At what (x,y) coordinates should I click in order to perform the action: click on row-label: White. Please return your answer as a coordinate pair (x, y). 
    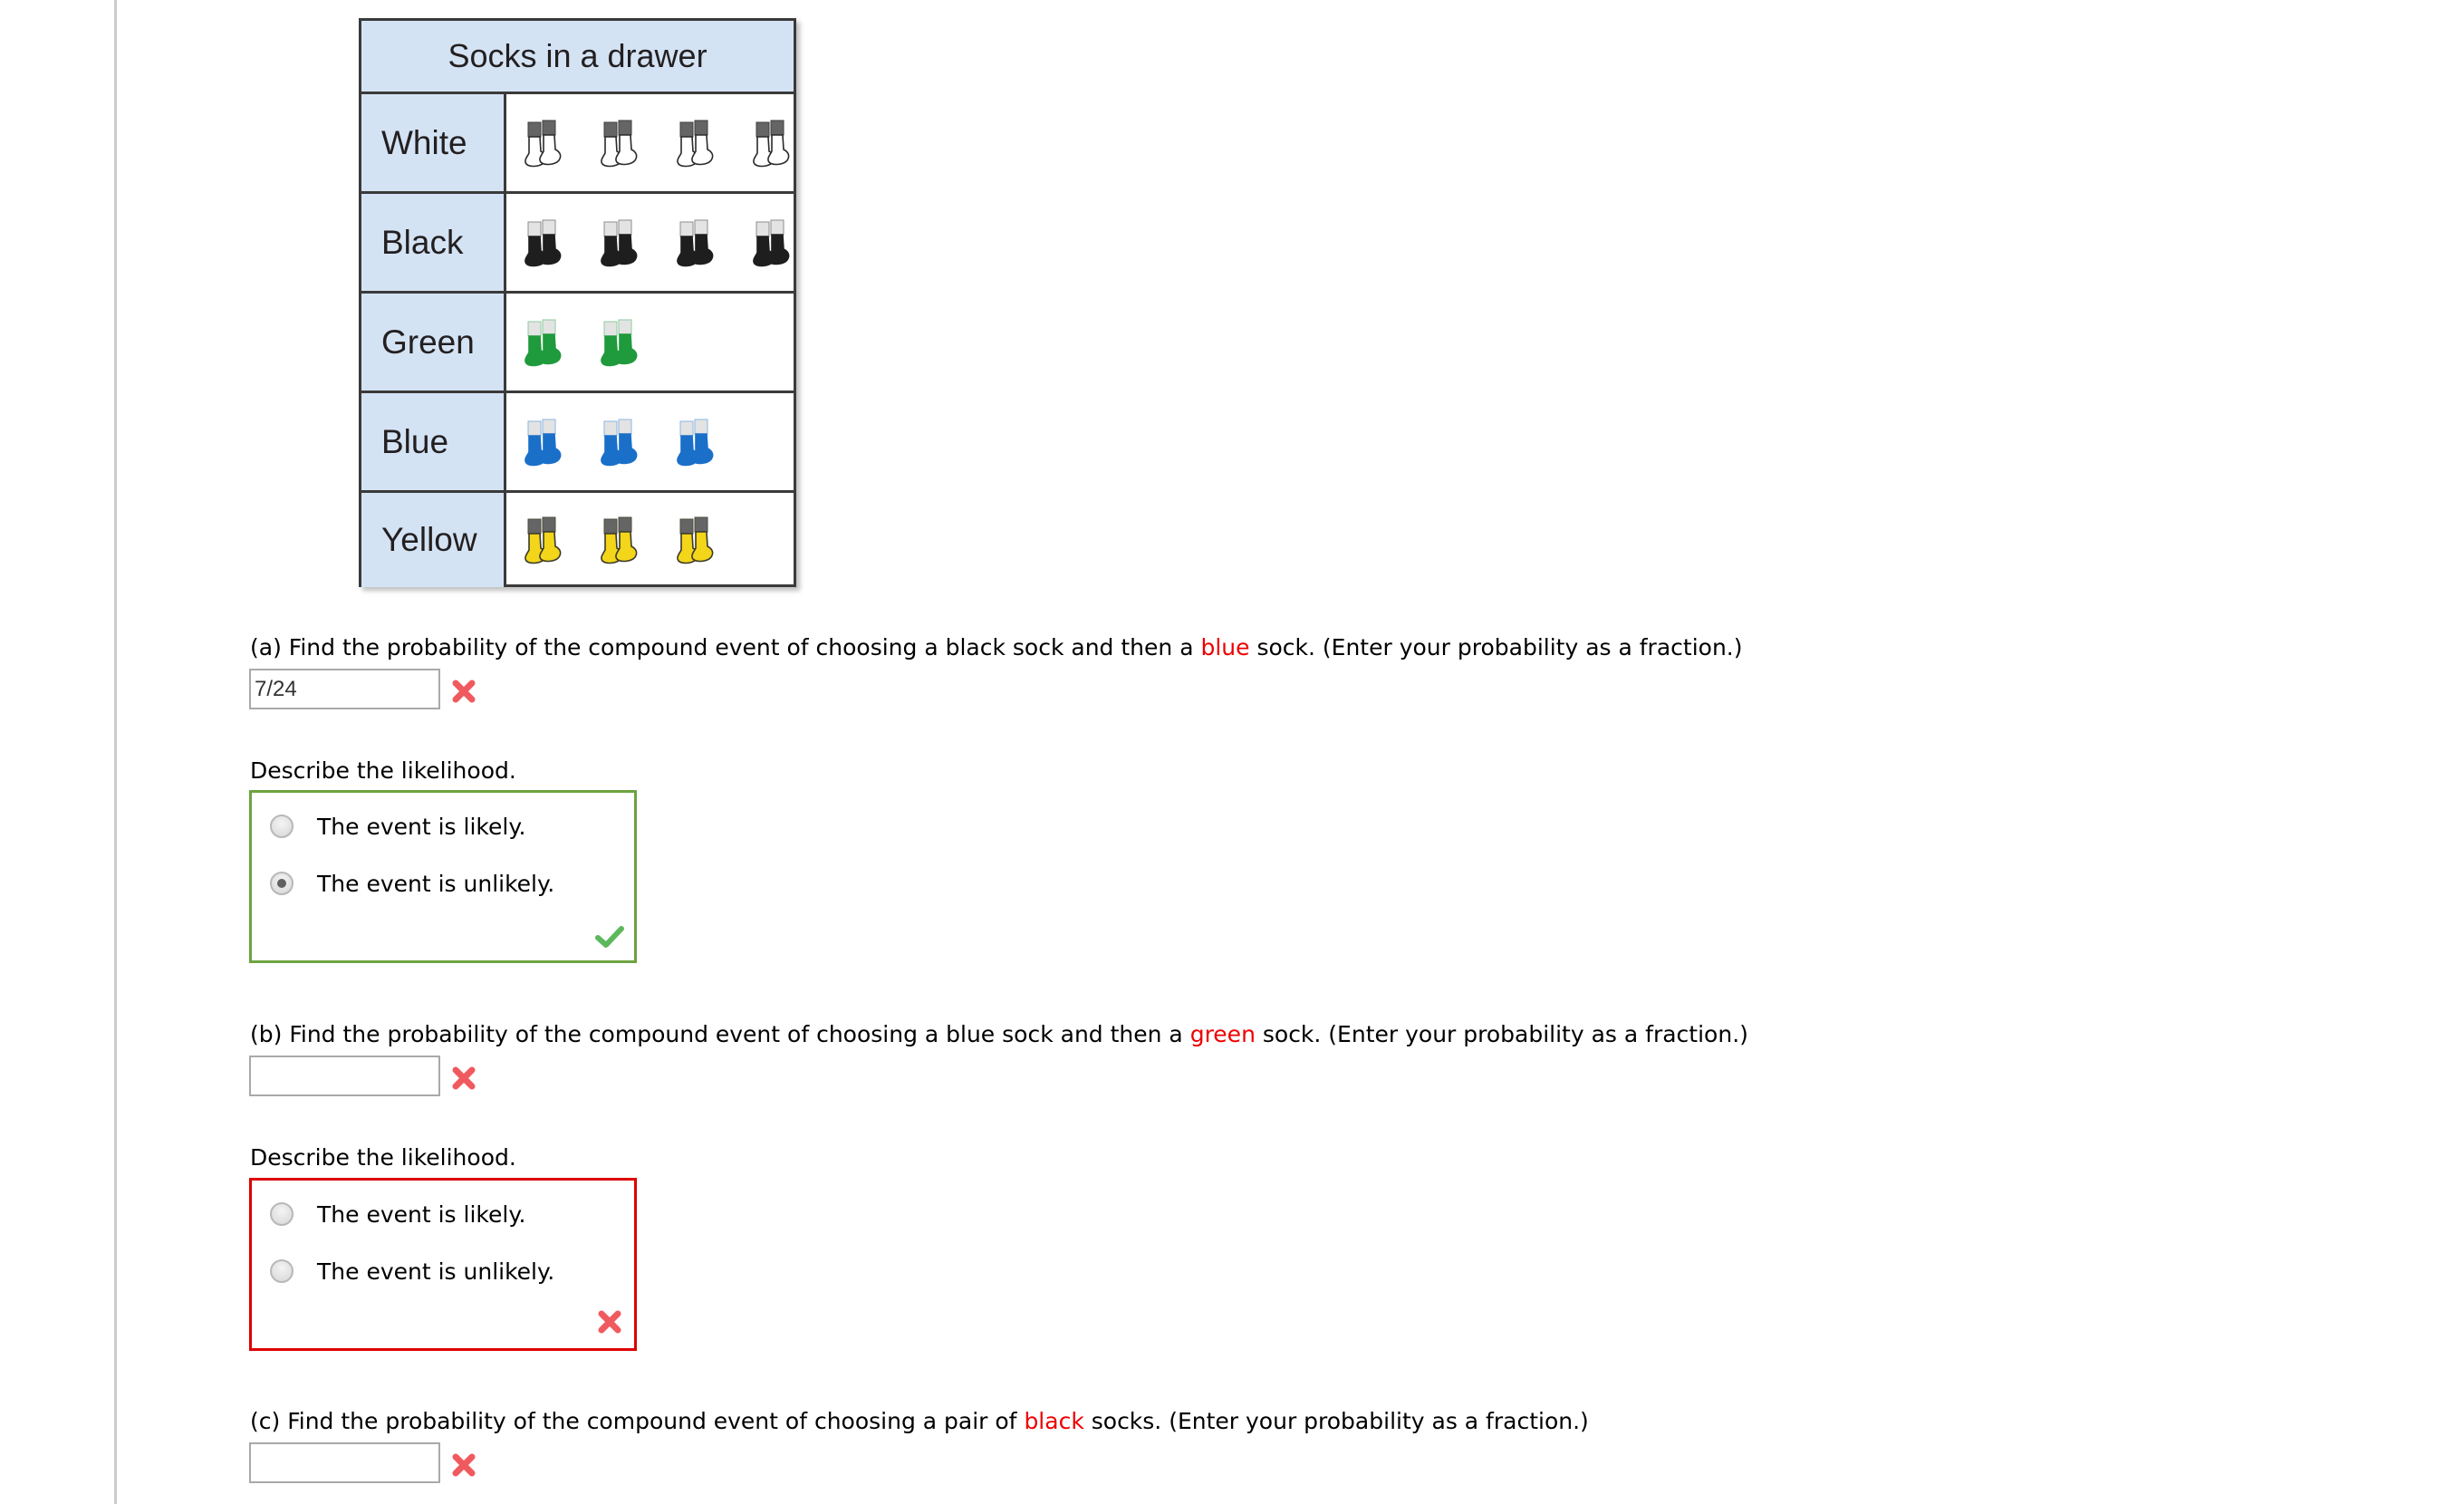
    Looking at the image, I should click on (434, 143).